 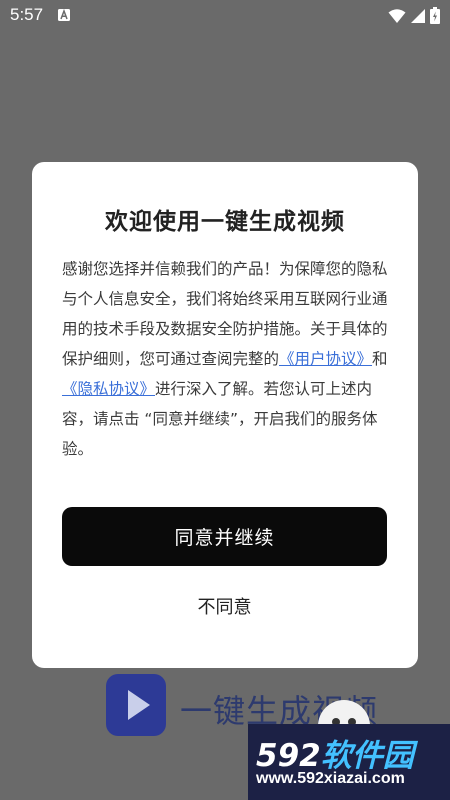 I want to click on watermark-number: 592, so click(x=288, y=756).